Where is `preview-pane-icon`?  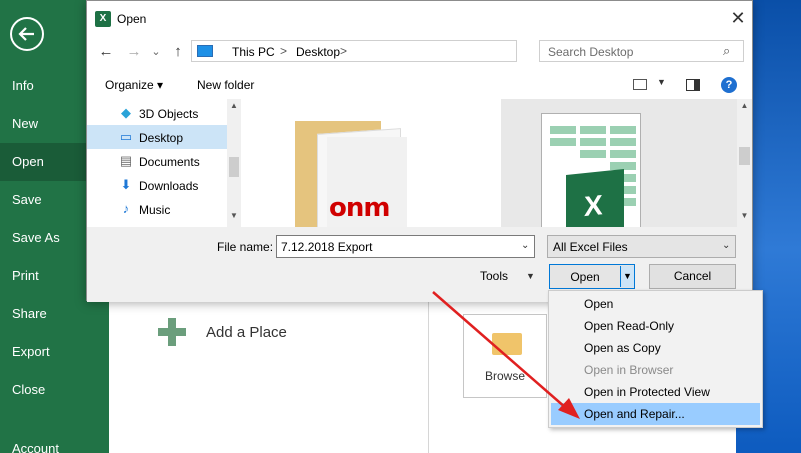 preview-pane-icon is located at coordinates (693, 85).